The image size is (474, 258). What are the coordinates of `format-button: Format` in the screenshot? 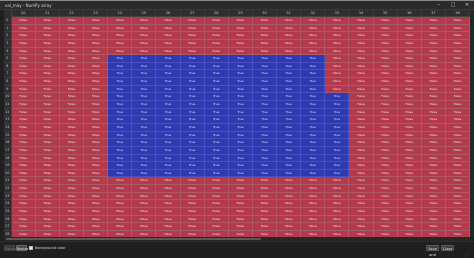 It's located at (10, 248).